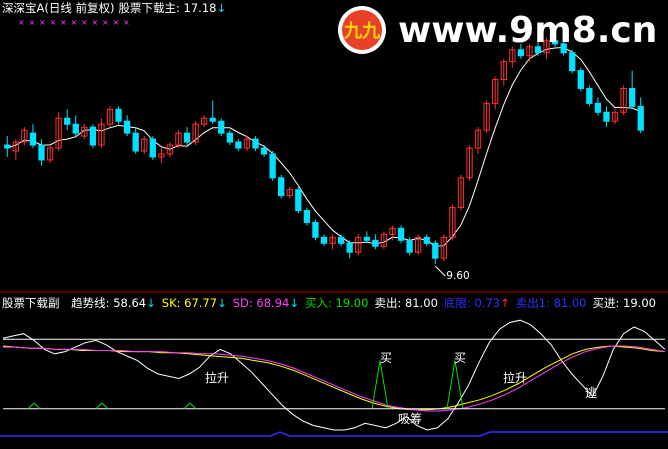  Describe the element at coordinates (334, 434) in the screenshot. I see `floor-line` at that location.